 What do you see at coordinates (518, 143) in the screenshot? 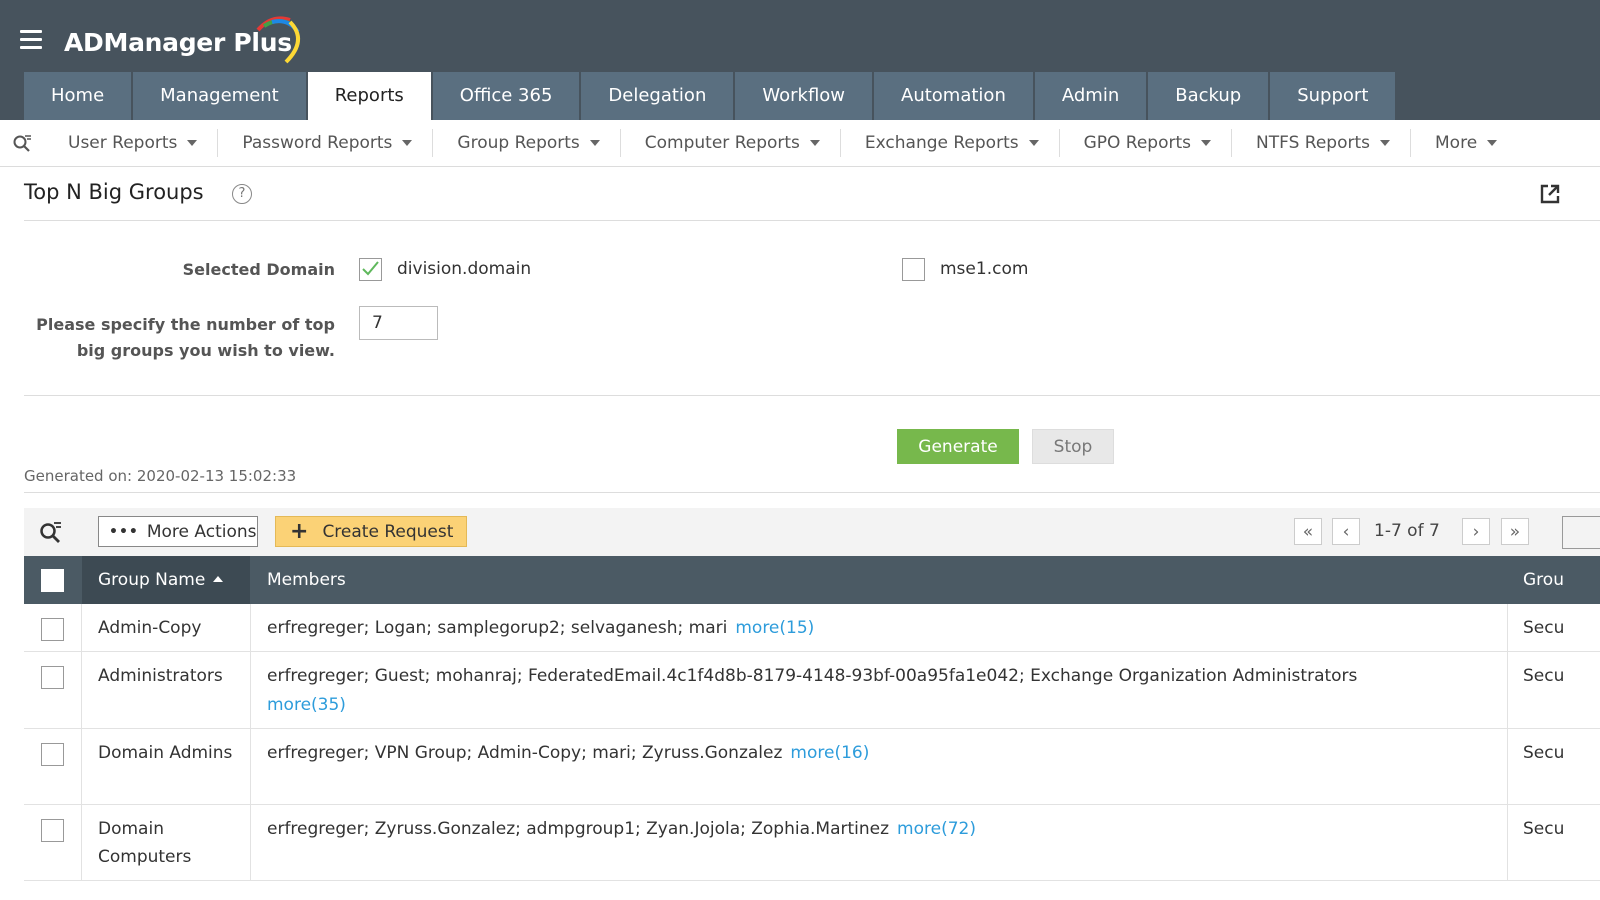
I see `subnav-label: Group Reports` at bounding box center [518, 143].